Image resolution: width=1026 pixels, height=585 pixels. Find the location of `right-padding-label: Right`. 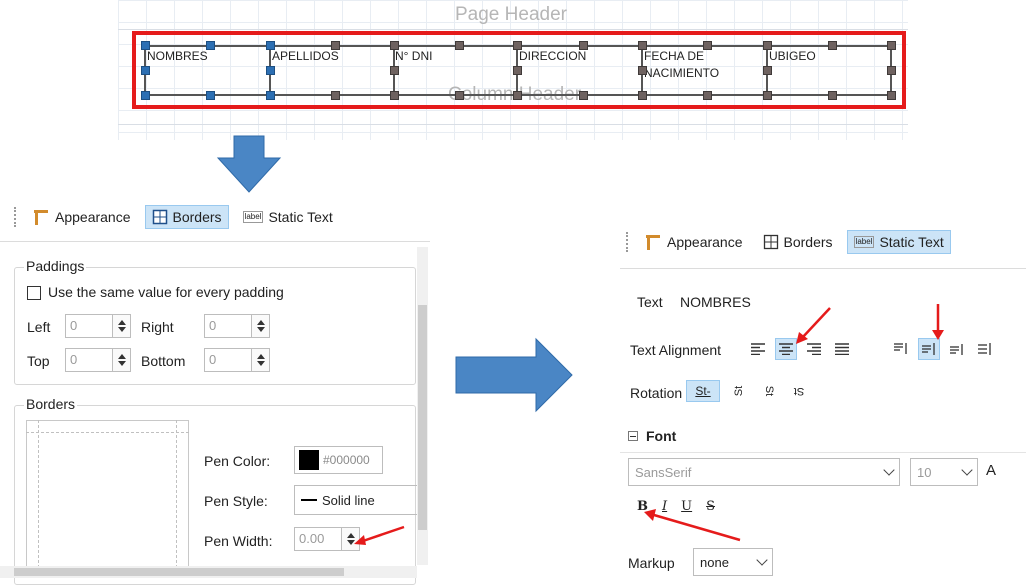

right-padding-label: Right is located at coordinates (157, 327).